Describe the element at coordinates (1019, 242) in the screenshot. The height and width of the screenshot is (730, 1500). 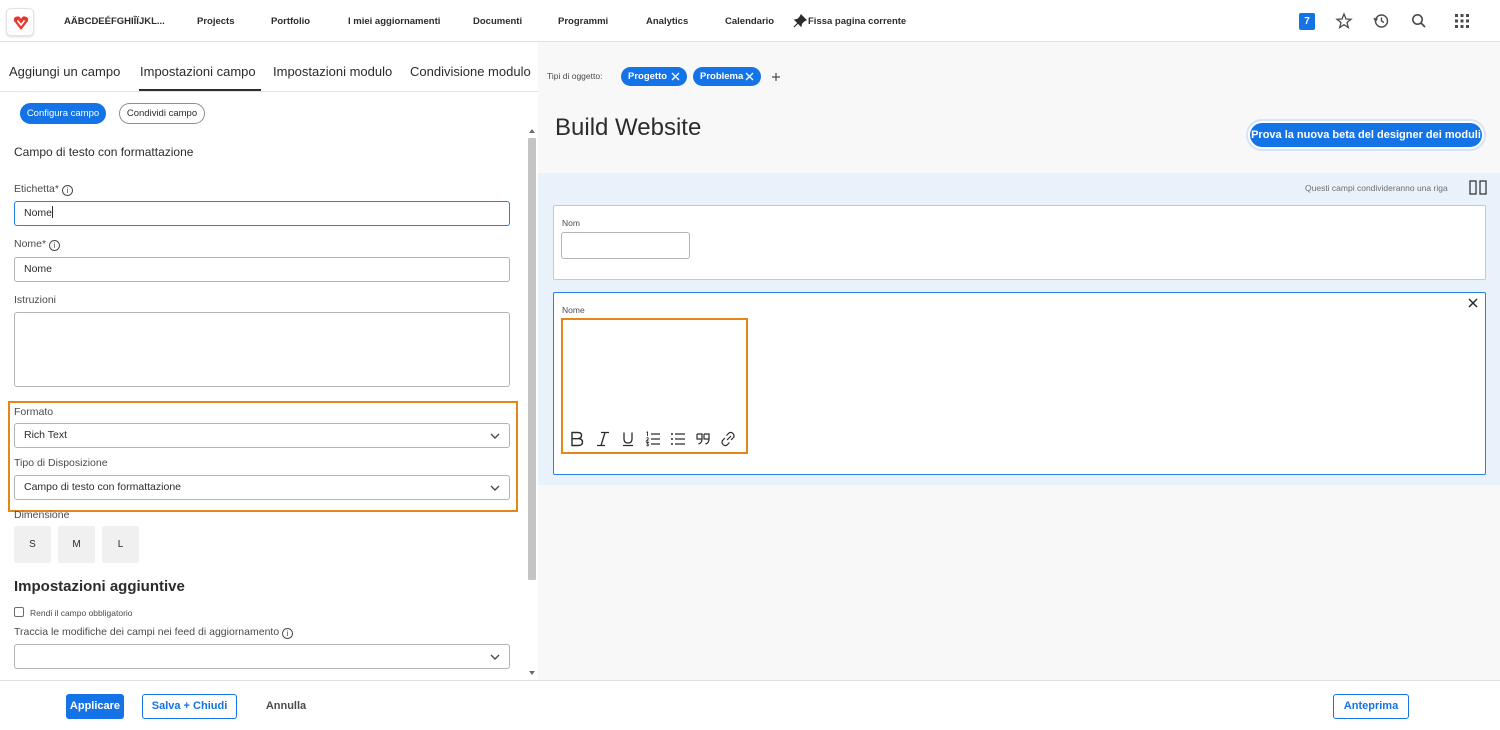
I see `field-card-nom` at that location.